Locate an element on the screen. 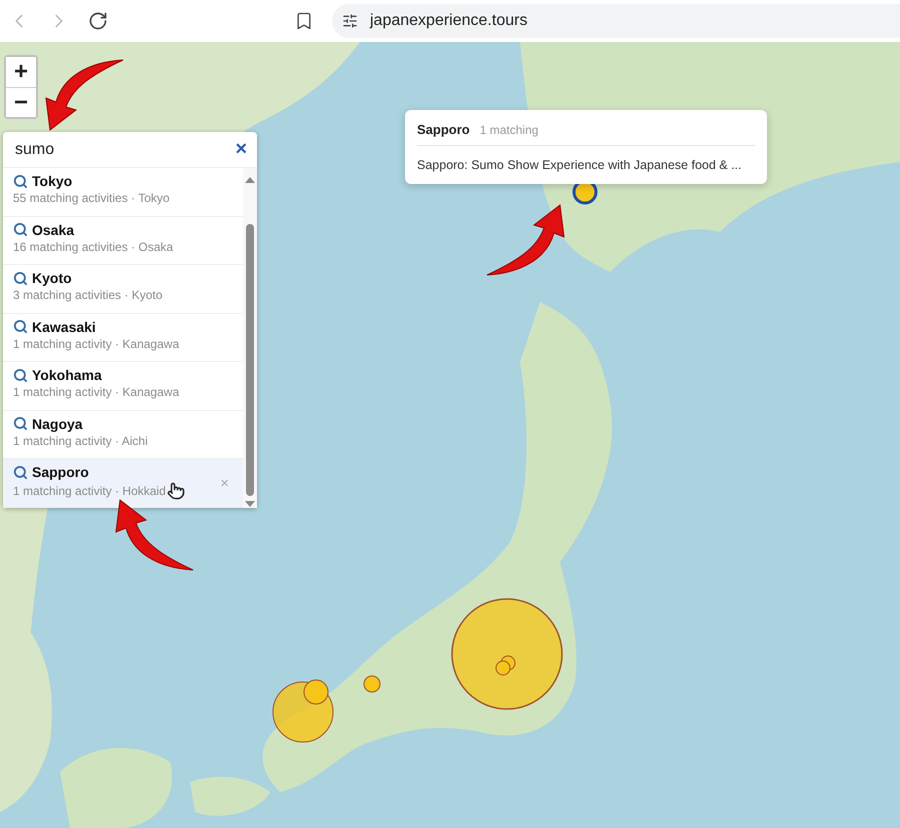 The width and height of the screenshot is (900, 828). result-details: 1 matching activity · Aichi is located at coordinates (80, 441).